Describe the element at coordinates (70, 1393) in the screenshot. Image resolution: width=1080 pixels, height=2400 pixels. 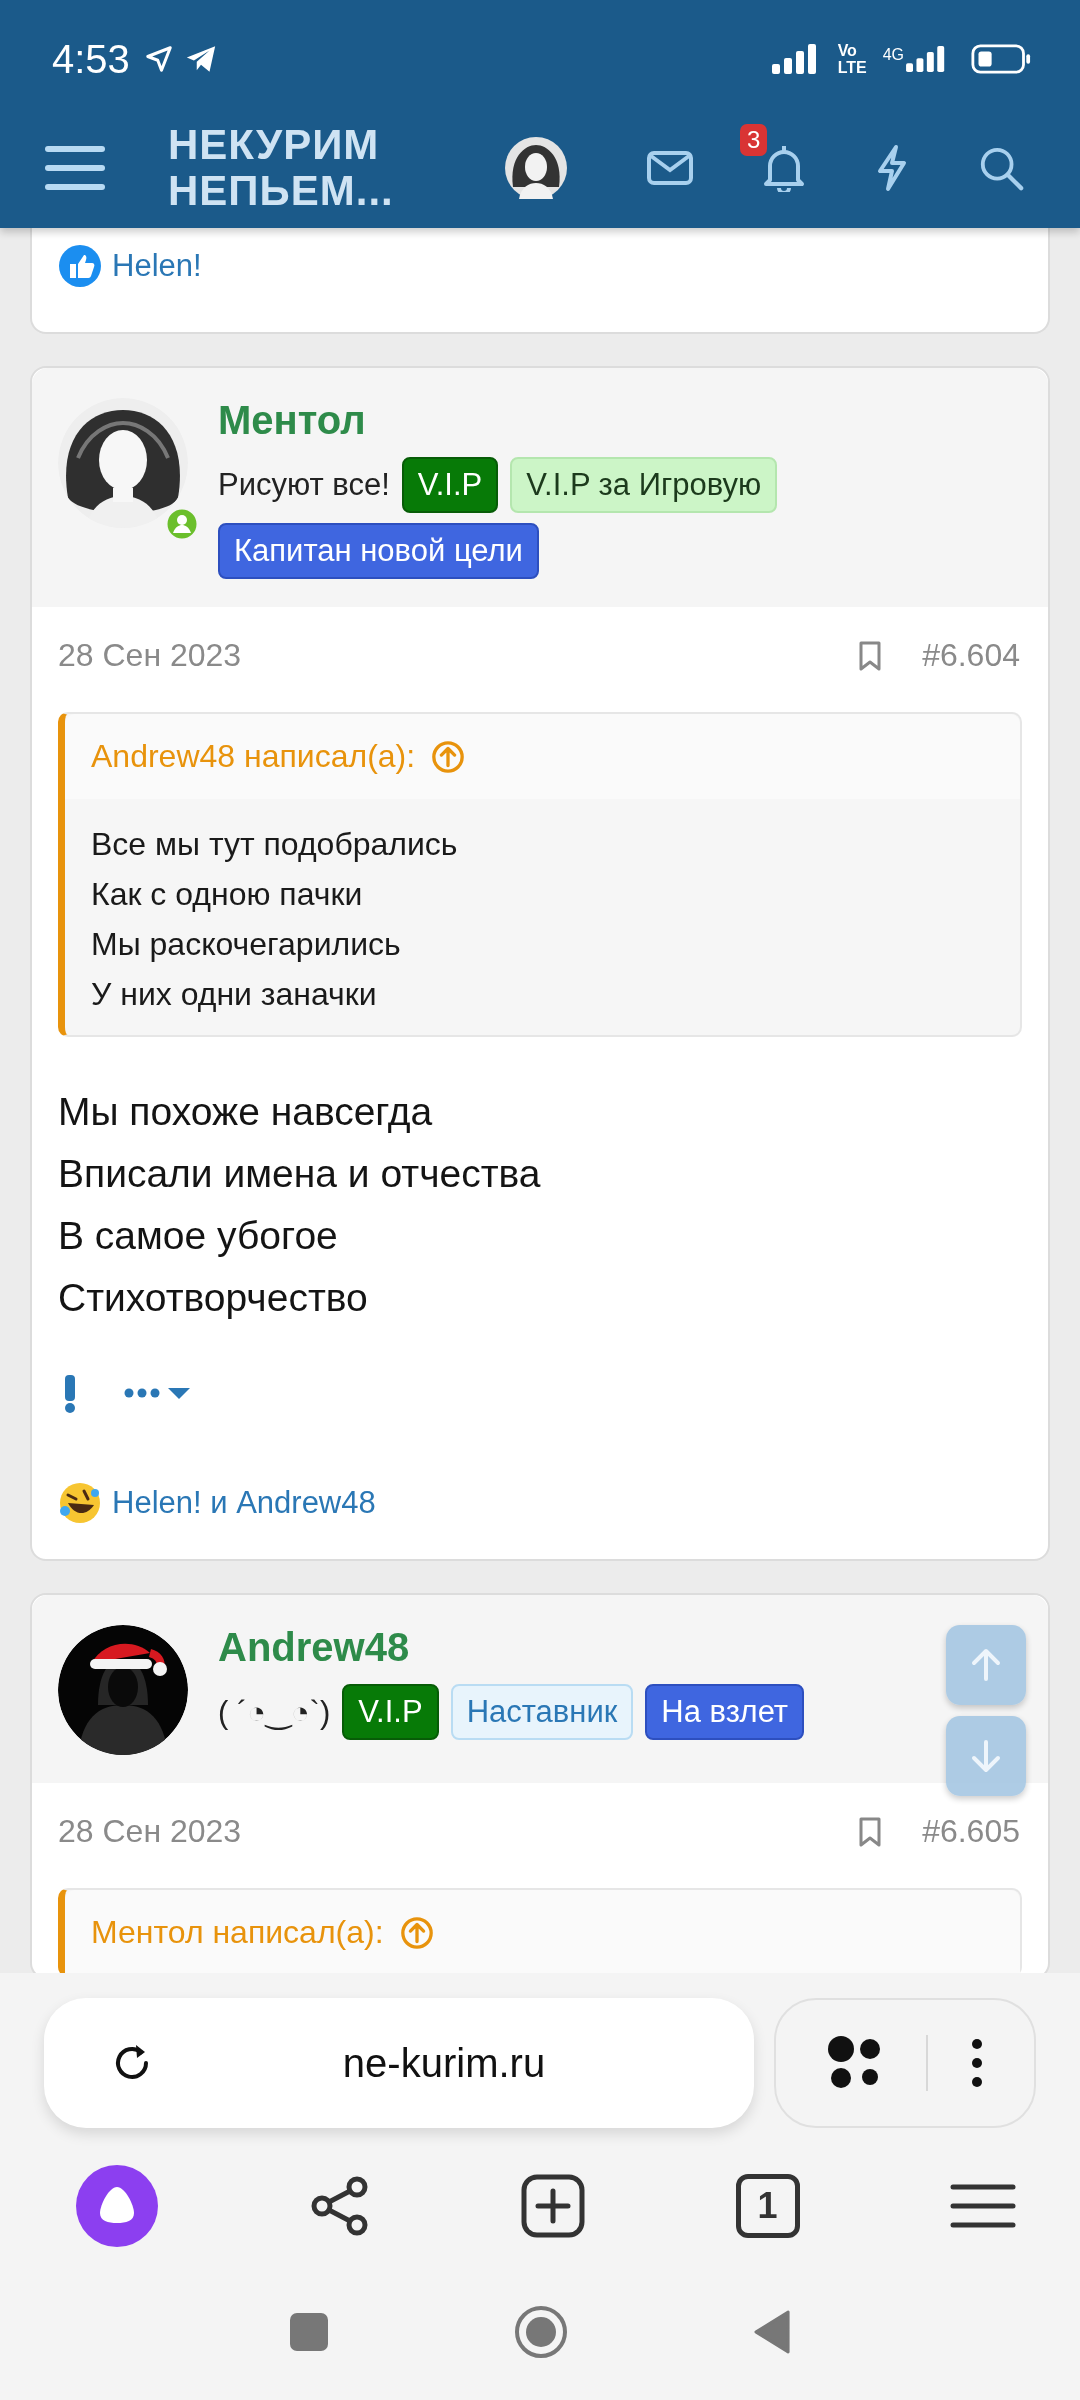
I see `exclamation-icon` at that location.